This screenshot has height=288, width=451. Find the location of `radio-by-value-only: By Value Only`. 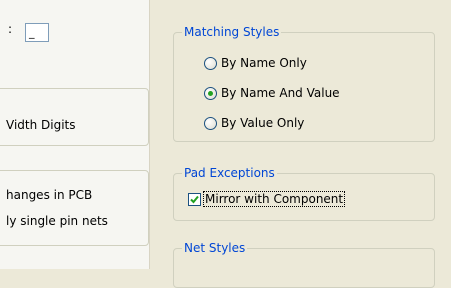

radio-by-value-only: By Value Only is located at coordinates (254, 123).